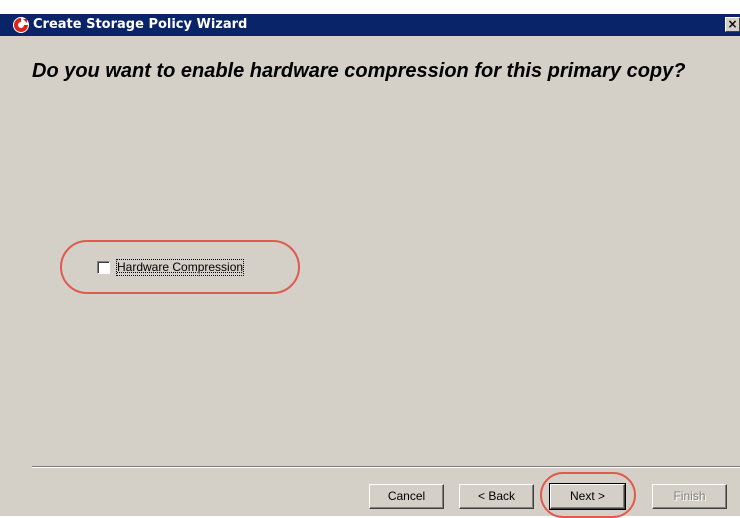 This screenshot has height=518, width=740. I want to click on button-area-divider, so click(386, 467).